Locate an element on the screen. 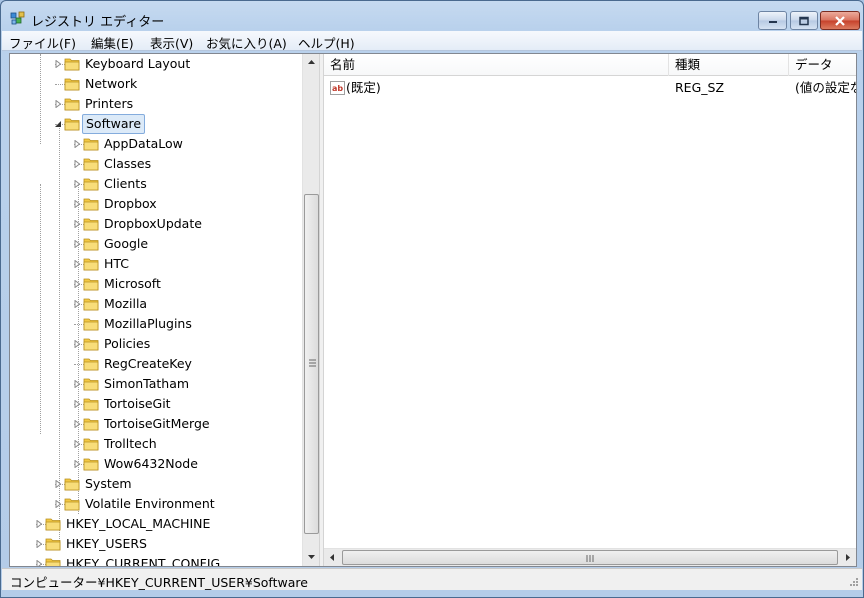  tree-node: TortoiseGit is located at coordinates (155, 404).